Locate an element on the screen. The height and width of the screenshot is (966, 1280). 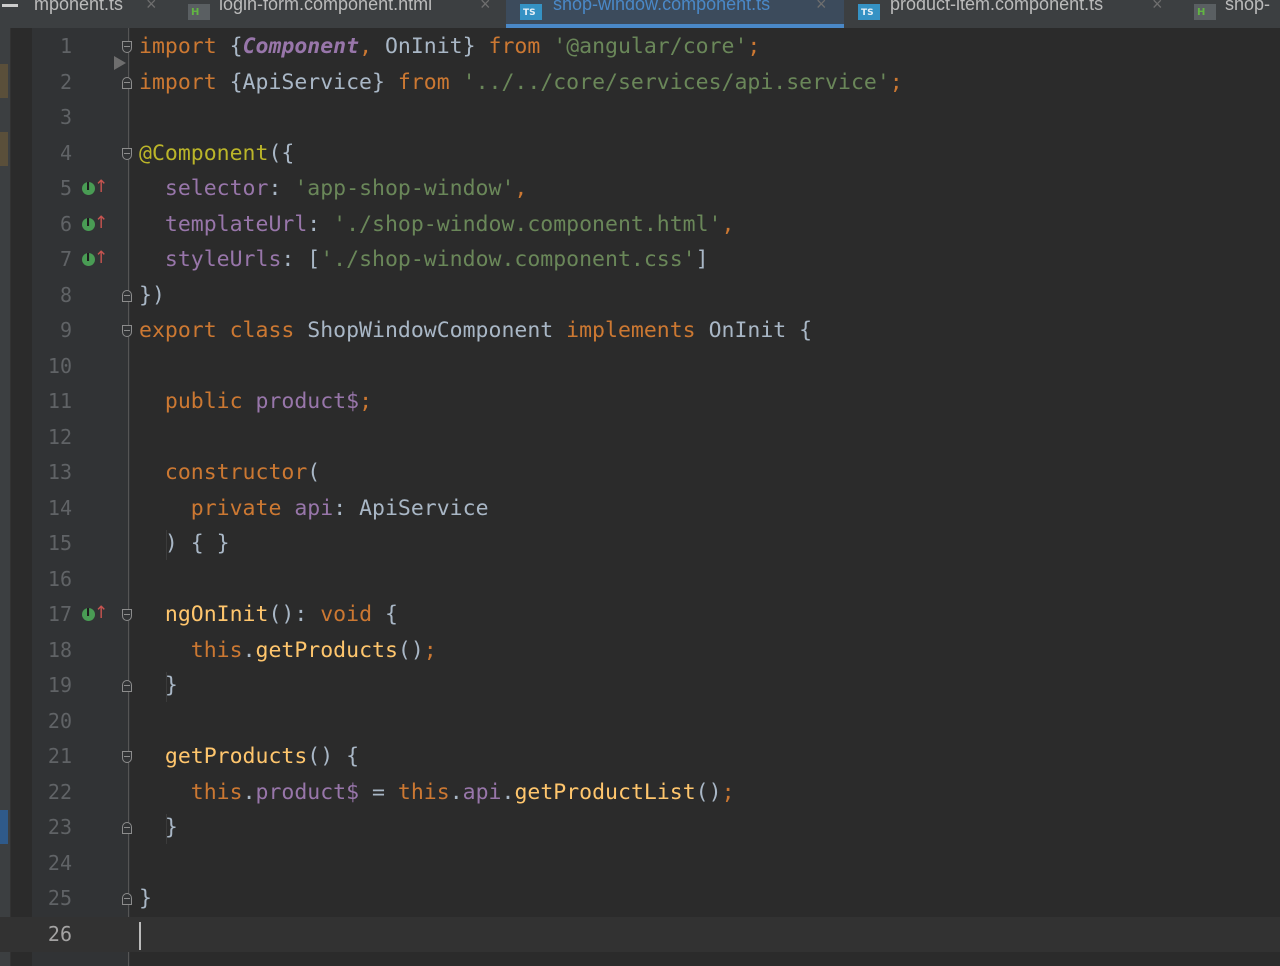
line-number: 12 is located at coordinates (59, 436).